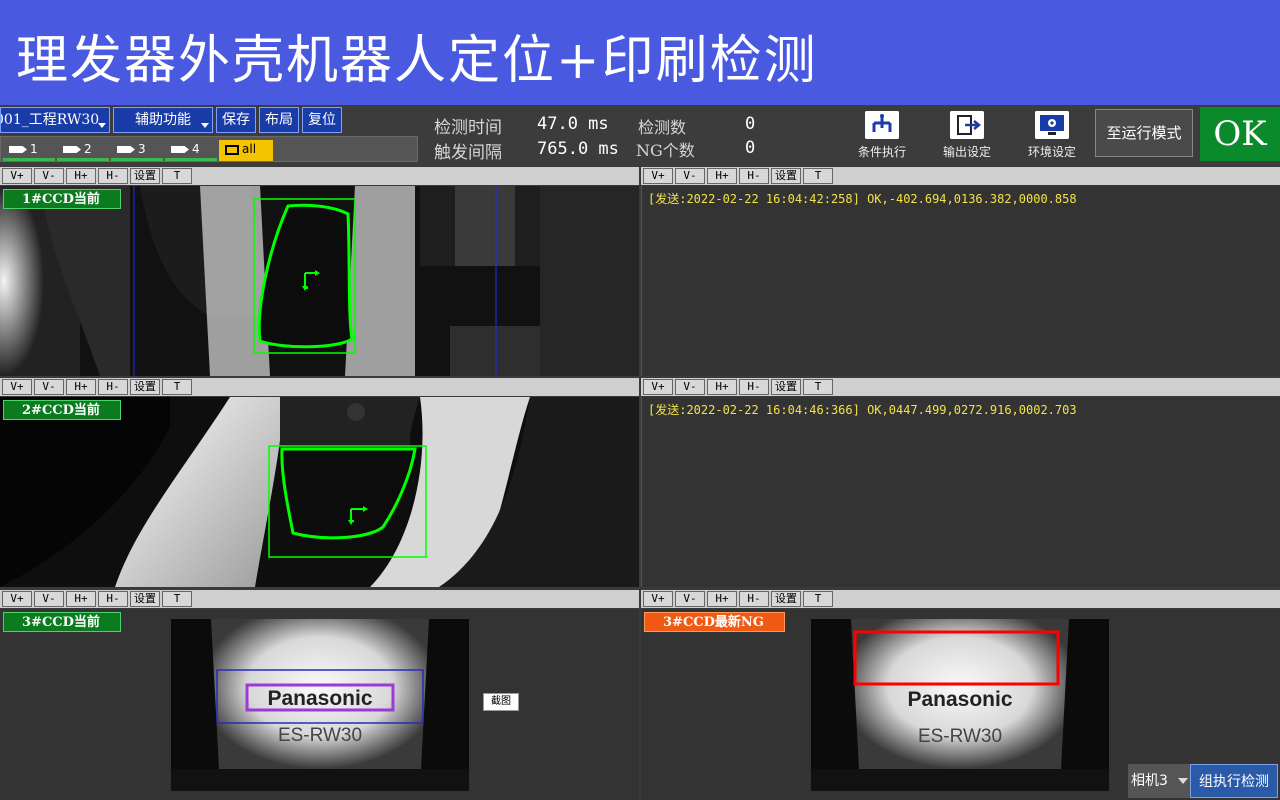 The width and height of the screenshot is (1280, 800). What do you see at coordinates (34, 149) in the screenshot?
I see `tab-label: 1` at bounding box center [34, 149].